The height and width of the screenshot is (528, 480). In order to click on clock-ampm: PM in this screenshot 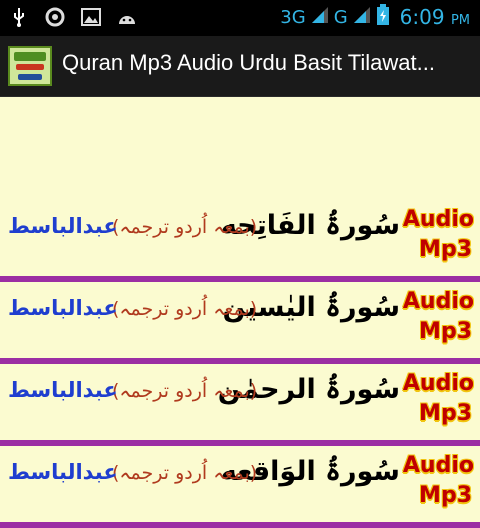, I will do `click(460, 20)`.